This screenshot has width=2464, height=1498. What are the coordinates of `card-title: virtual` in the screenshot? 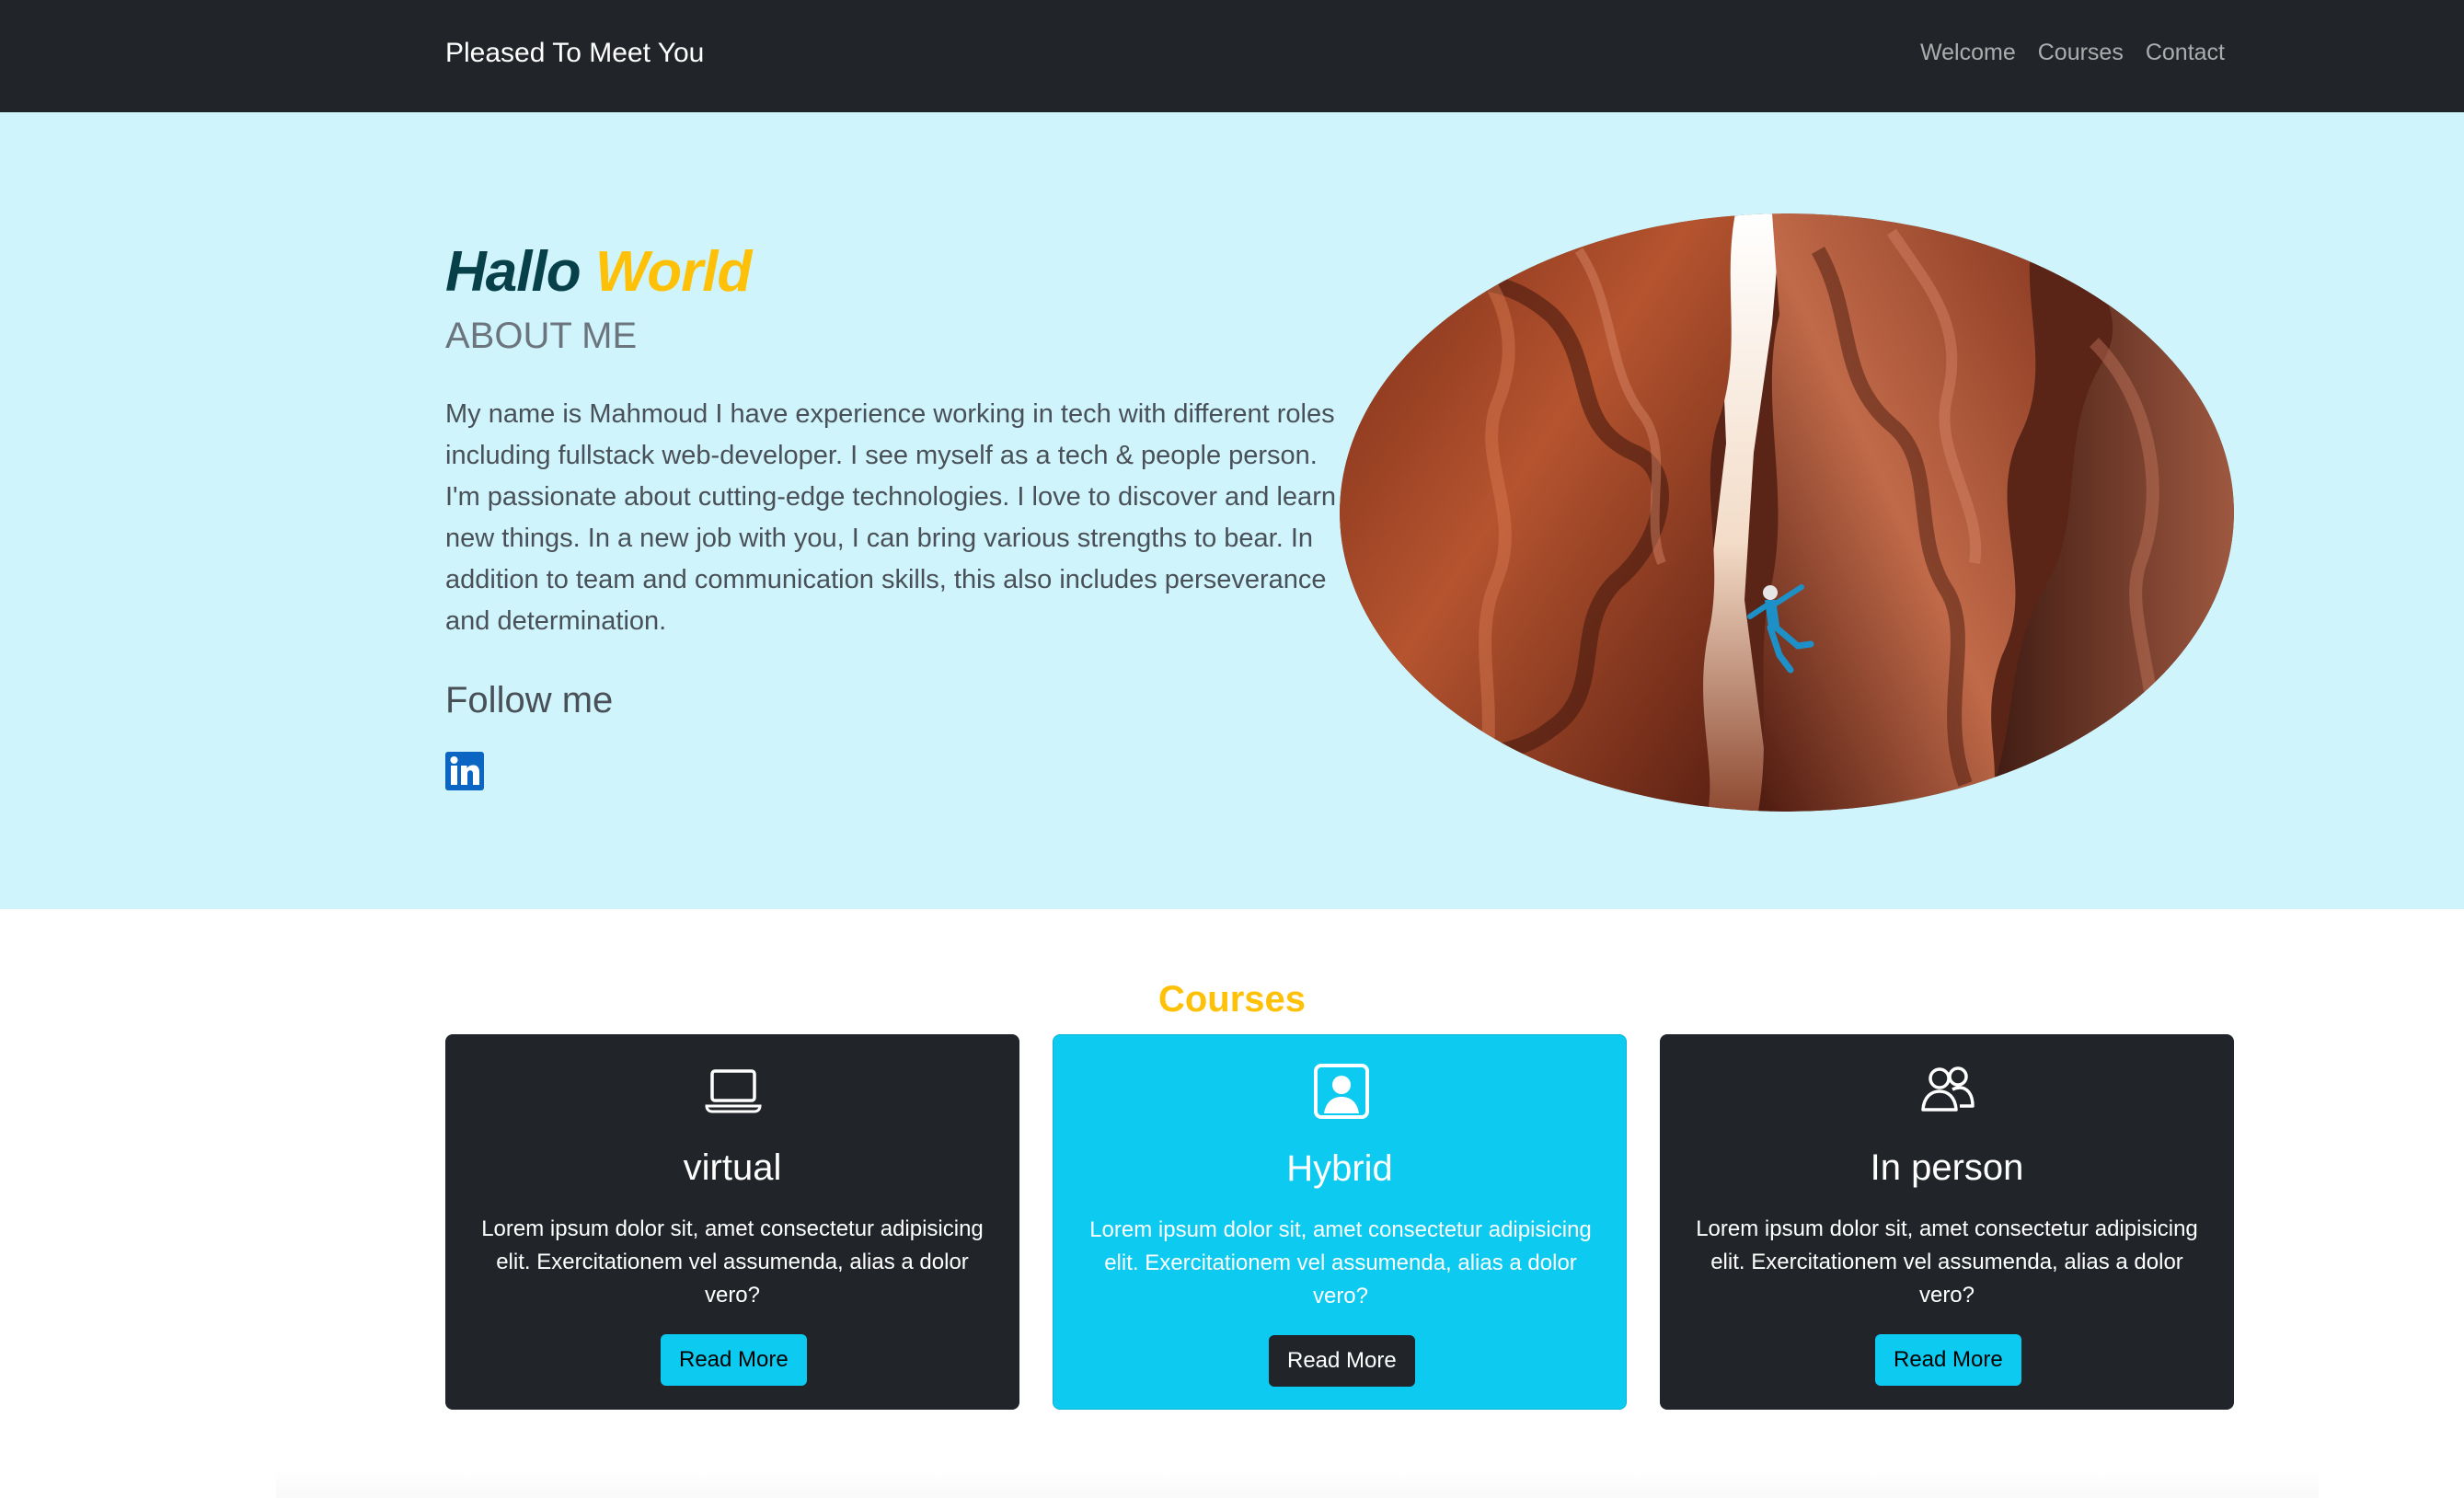 It's located at (732, 1167).